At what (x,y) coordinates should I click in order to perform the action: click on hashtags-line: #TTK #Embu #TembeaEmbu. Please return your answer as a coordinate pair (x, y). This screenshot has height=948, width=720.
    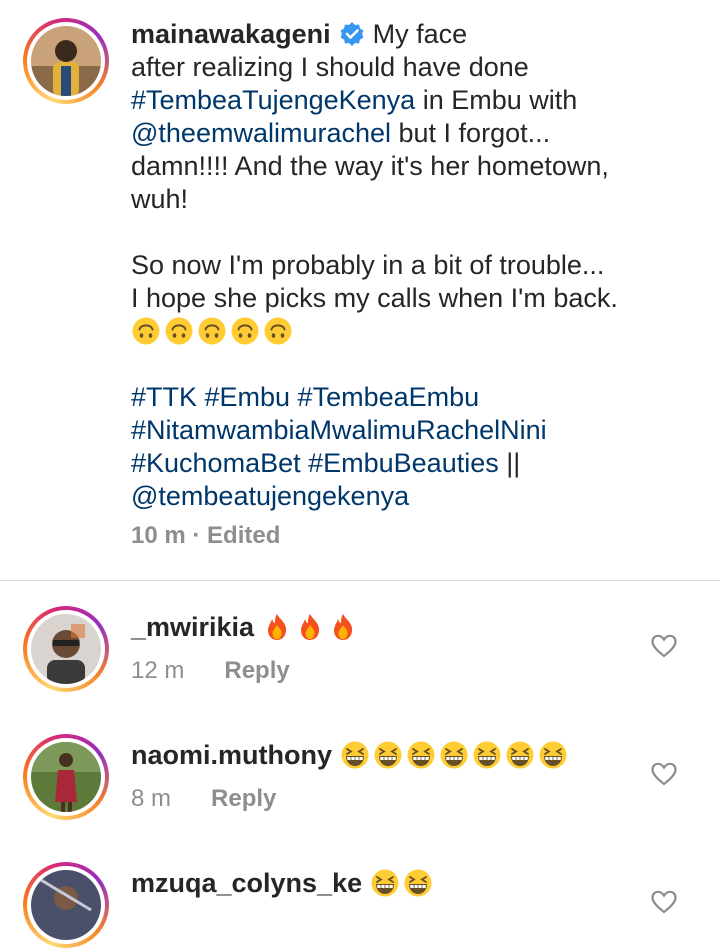
    Looking at the image, I should click on (411, 397).